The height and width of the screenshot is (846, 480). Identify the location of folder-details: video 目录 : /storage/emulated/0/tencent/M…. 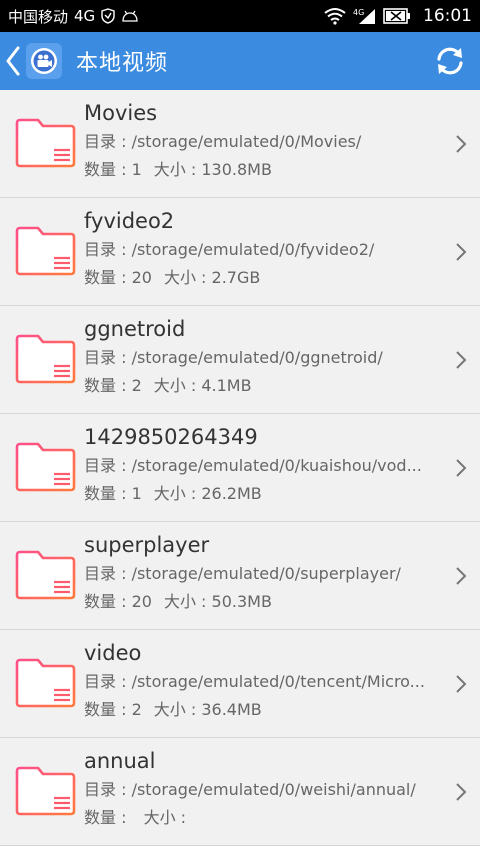
(262, 681).